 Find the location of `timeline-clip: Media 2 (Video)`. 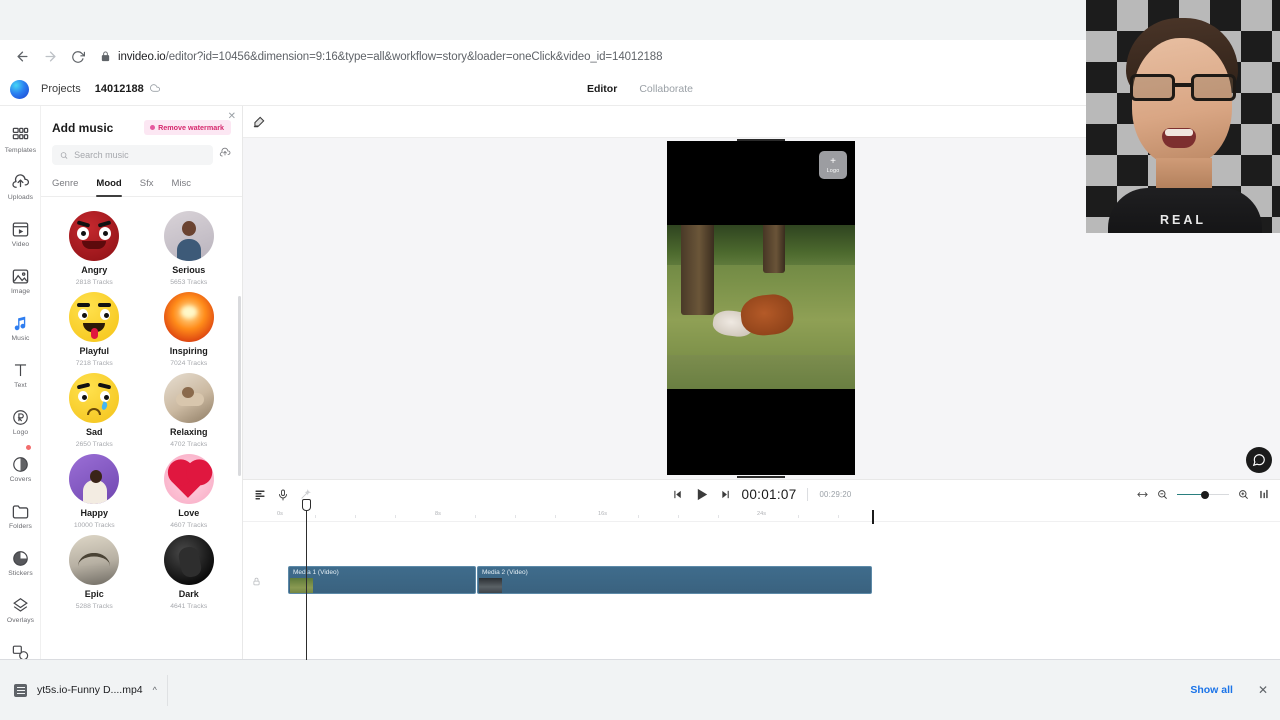

timeline-clip: Media 2 (Video) is located at coordinates (674, 580).